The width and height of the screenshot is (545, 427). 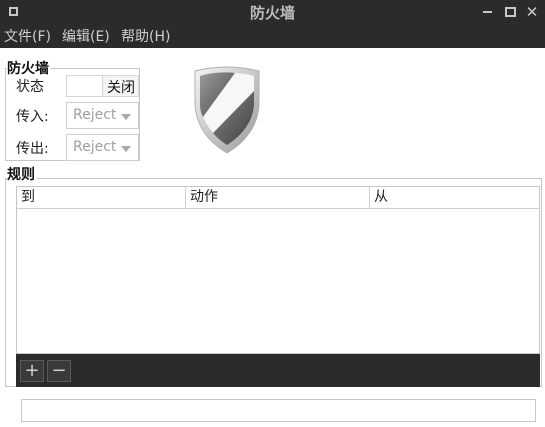 What do you see at coordinates (227, 110) in the screenshot?
I see `shield-icon` at bounding box center [227, 110].